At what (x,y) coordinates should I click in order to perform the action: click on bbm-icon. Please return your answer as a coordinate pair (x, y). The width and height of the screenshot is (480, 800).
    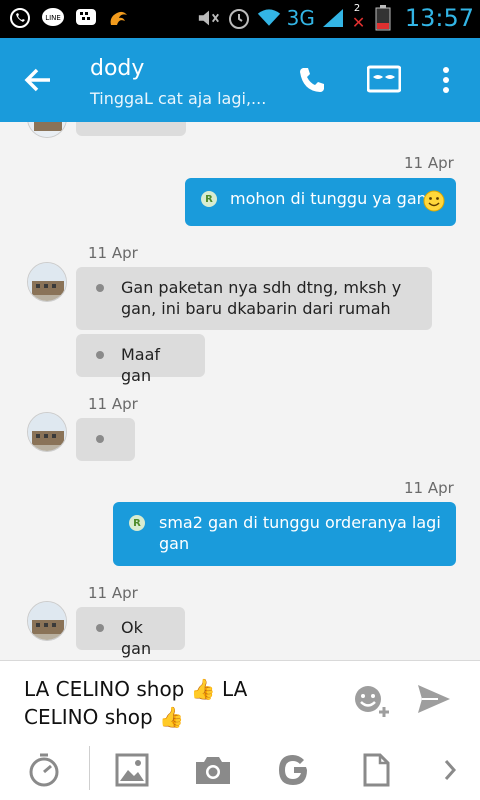
    Looking at the image, I should click on (86, 18).